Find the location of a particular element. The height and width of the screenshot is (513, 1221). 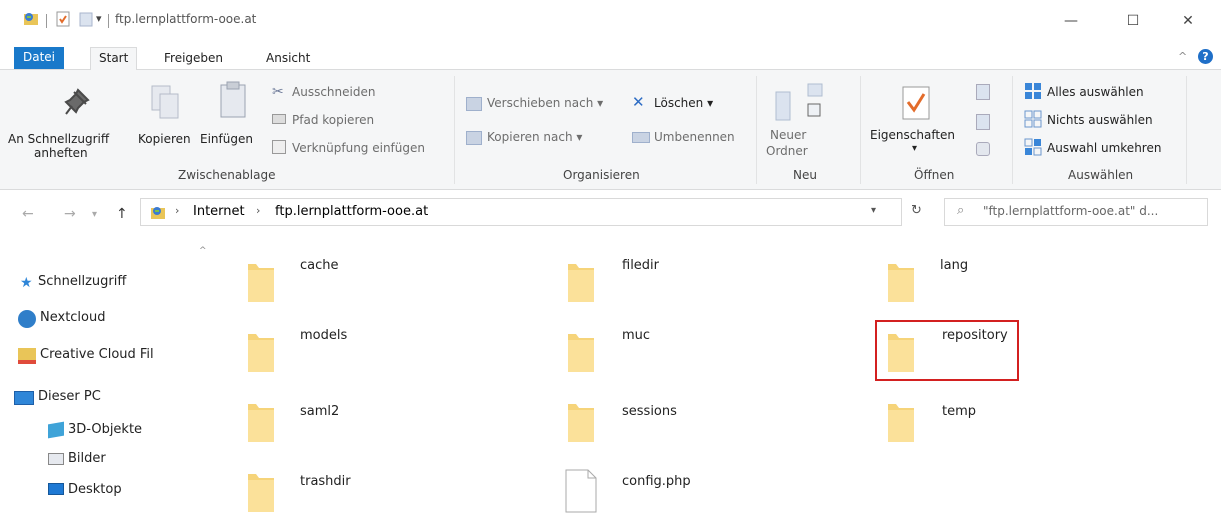

address-dropdown-icon: ▾ is located at coordinates (873, 210).